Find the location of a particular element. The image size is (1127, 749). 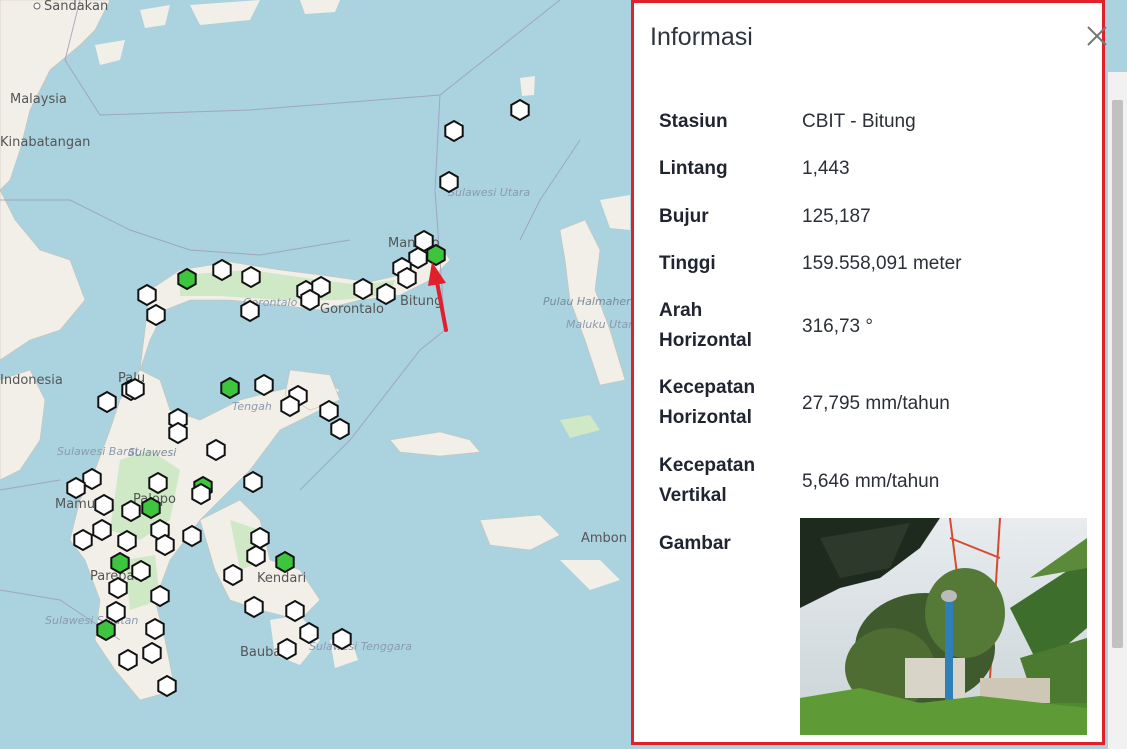

place-label: Maluku Utara is located at coordinates (603, 324).